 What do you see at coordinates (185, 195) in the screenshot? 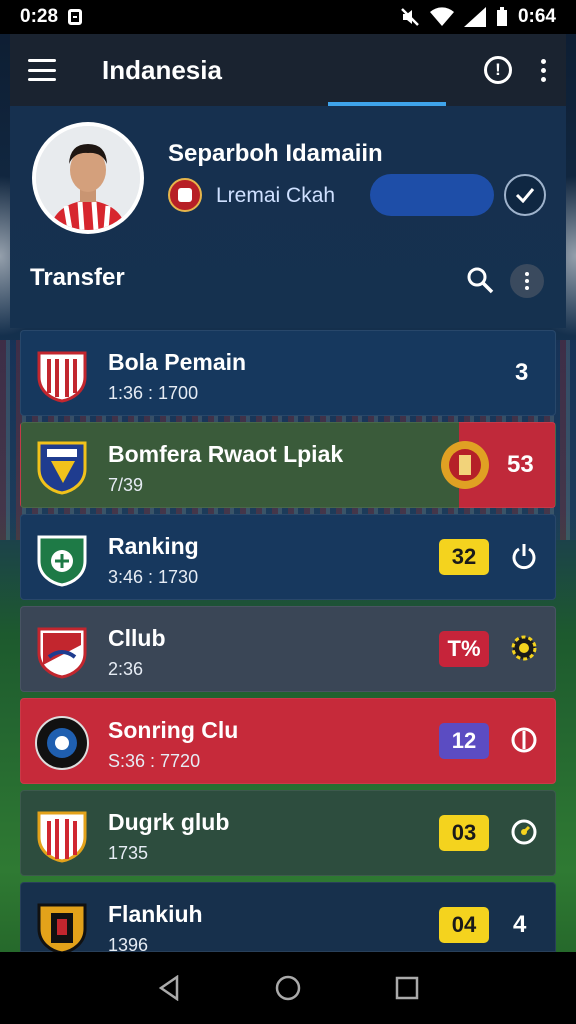
I see `club-badge-icon` at bounding box center [185, 195].